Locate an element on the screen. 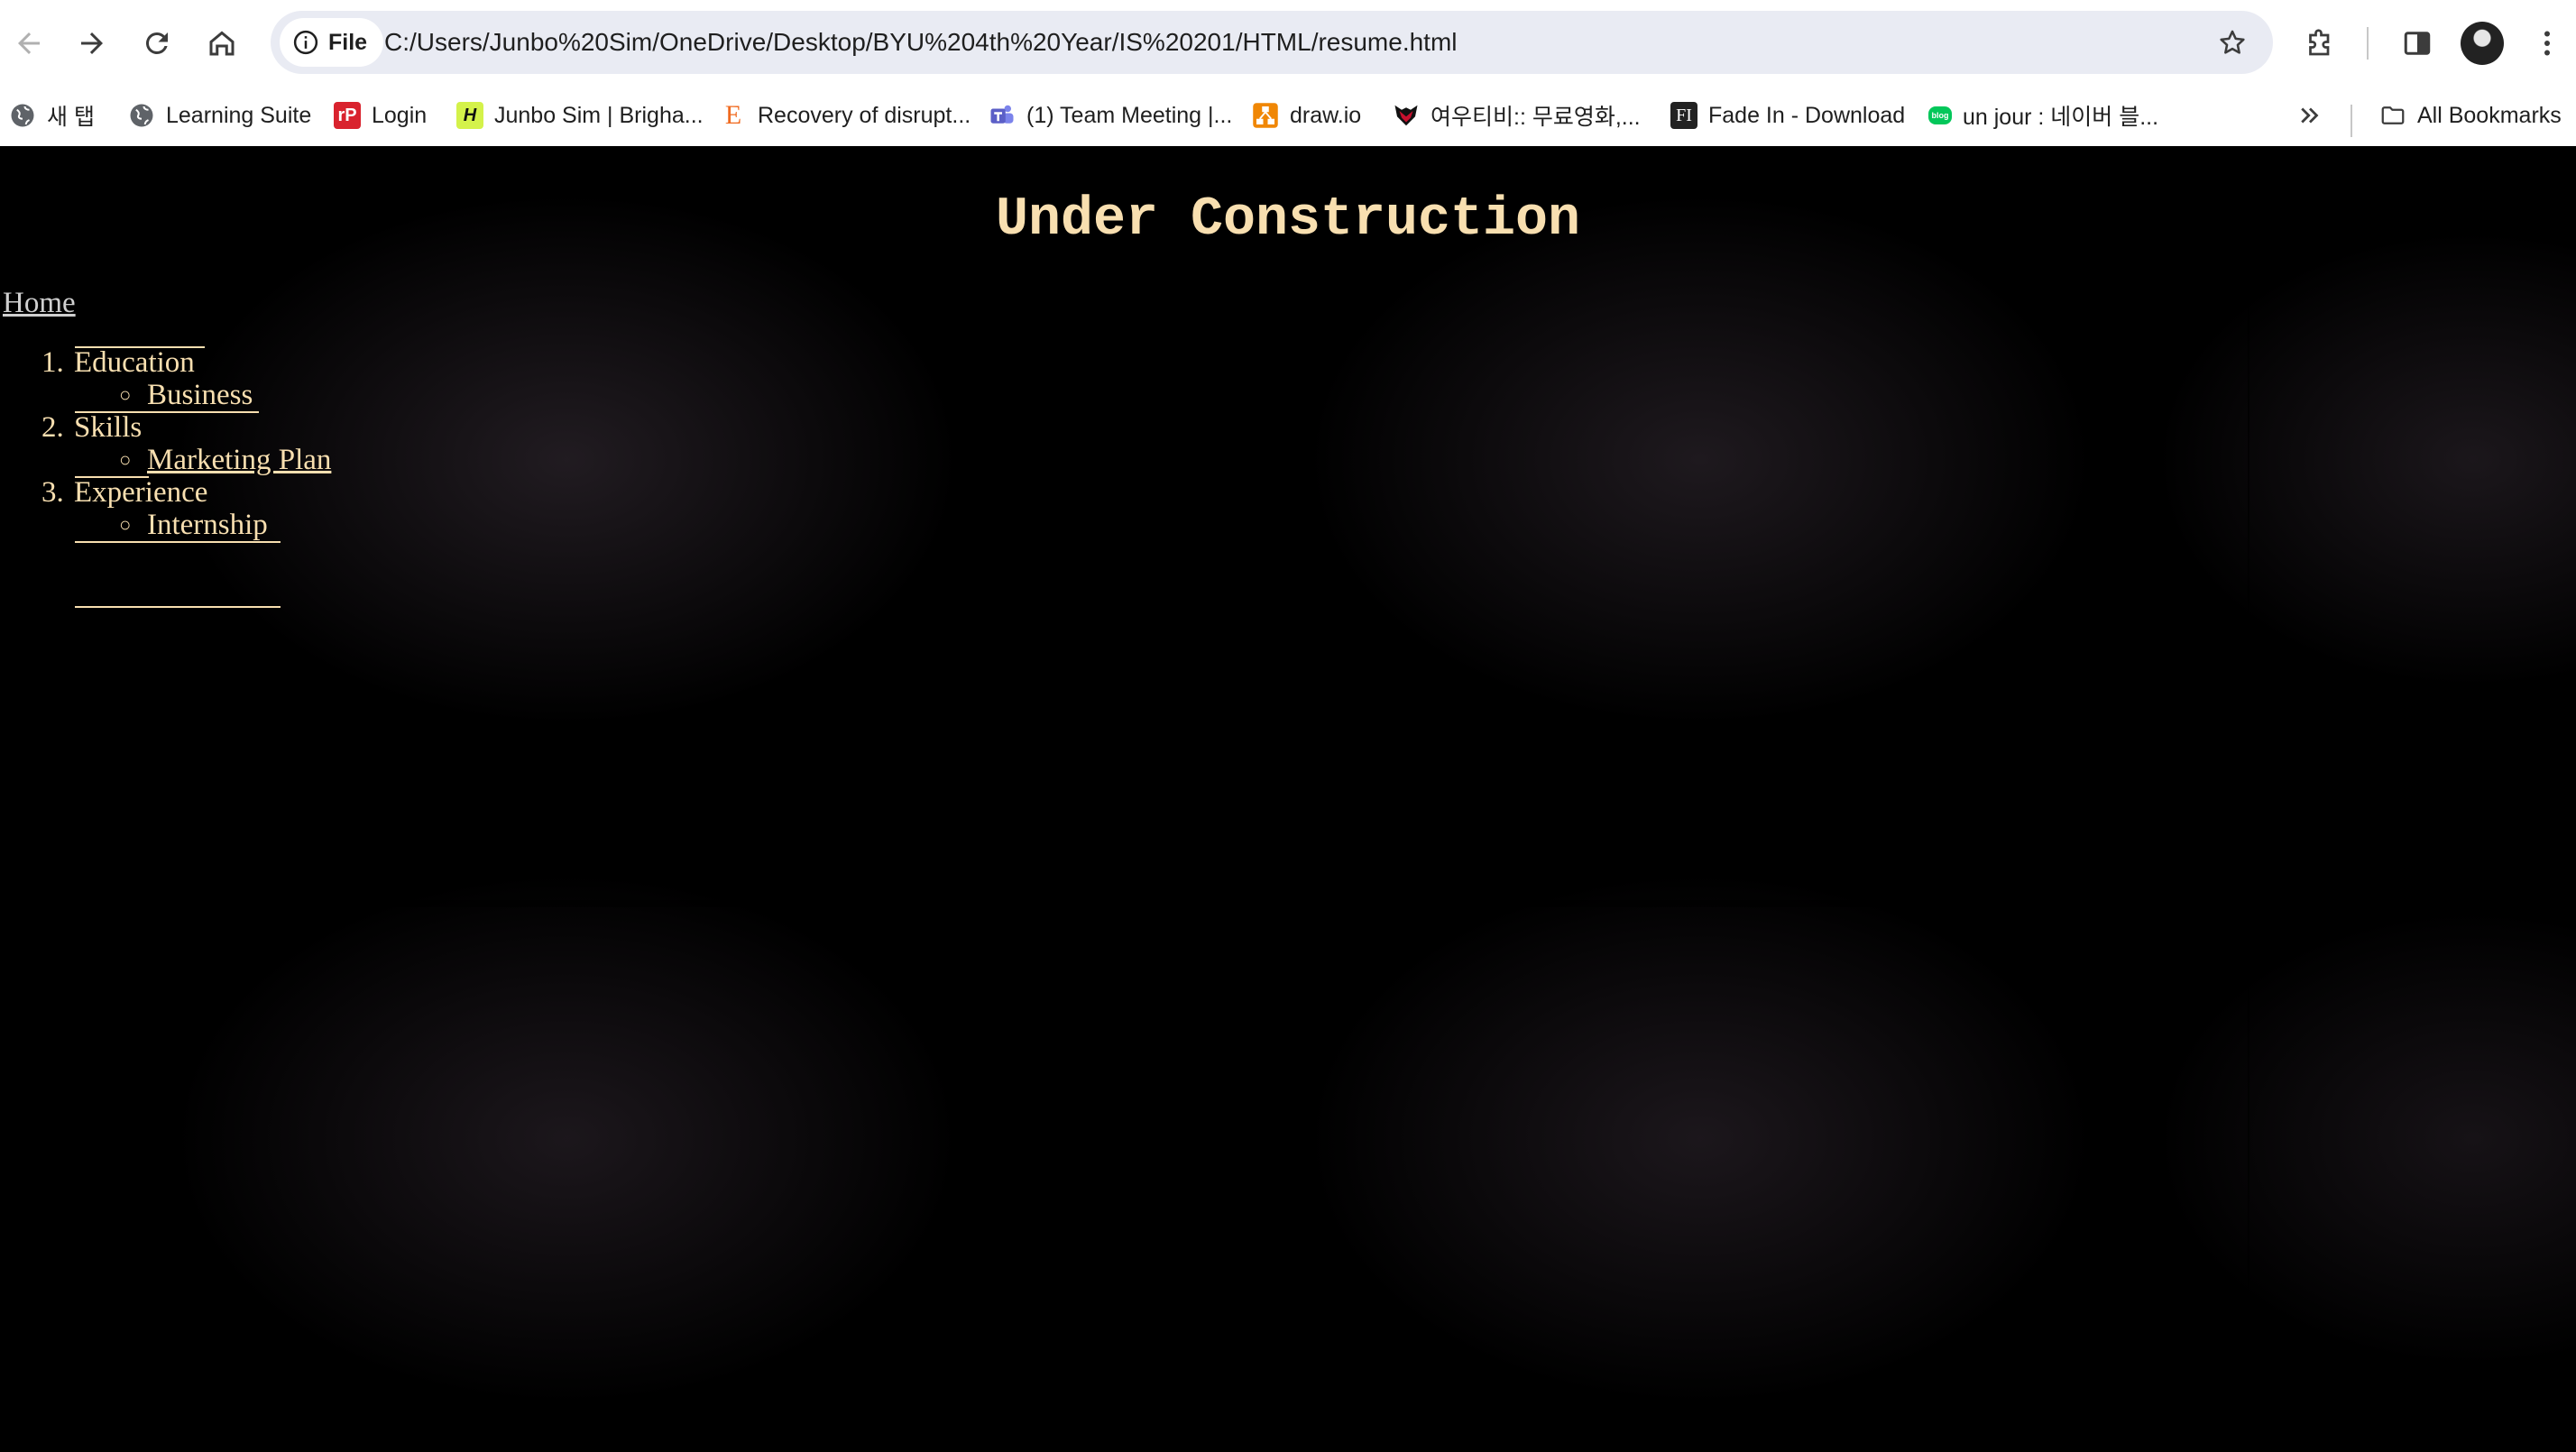  list-number: 2. is located at coordinates (52, 427).